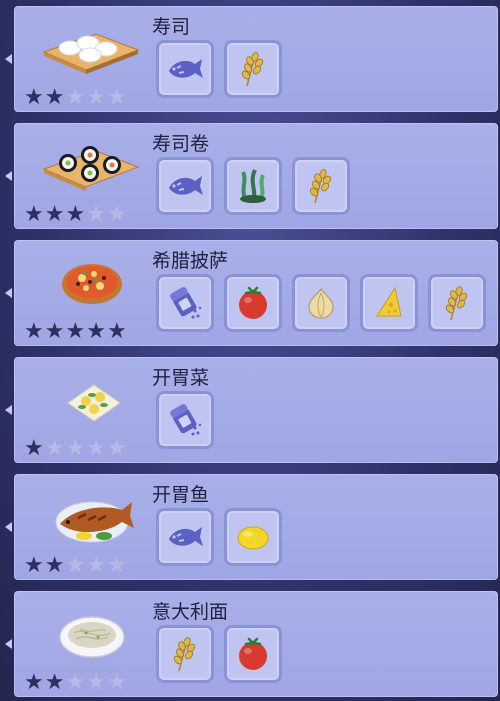  What do you see at coordinates (181, 495) in the screenshot?
I see `recipe-name: 开胃鱼` at bounding box center [181, 495].